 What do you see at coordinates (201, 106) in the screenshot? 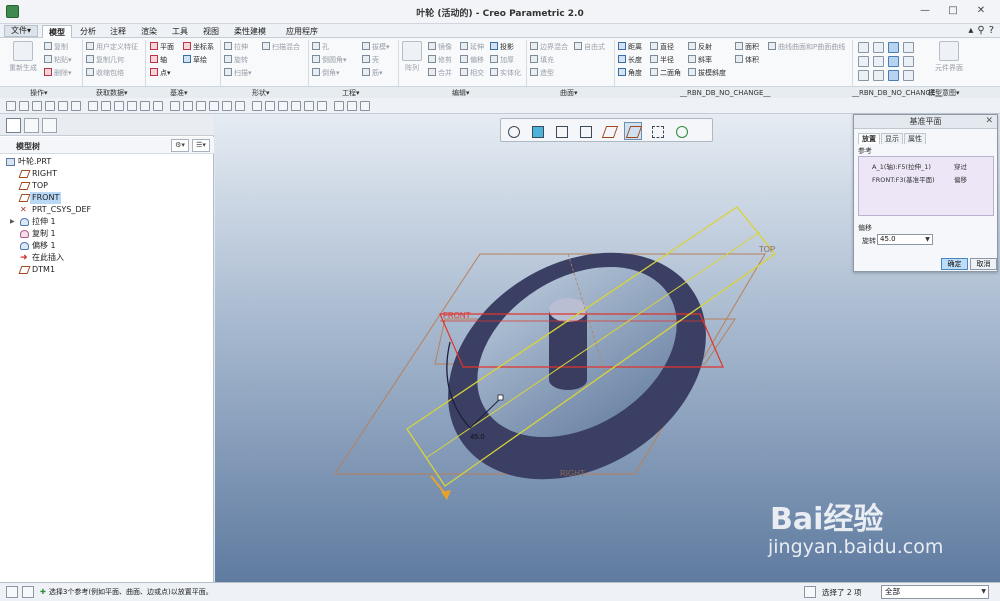
I see `cut-icon` at bounding box center [201, 106].